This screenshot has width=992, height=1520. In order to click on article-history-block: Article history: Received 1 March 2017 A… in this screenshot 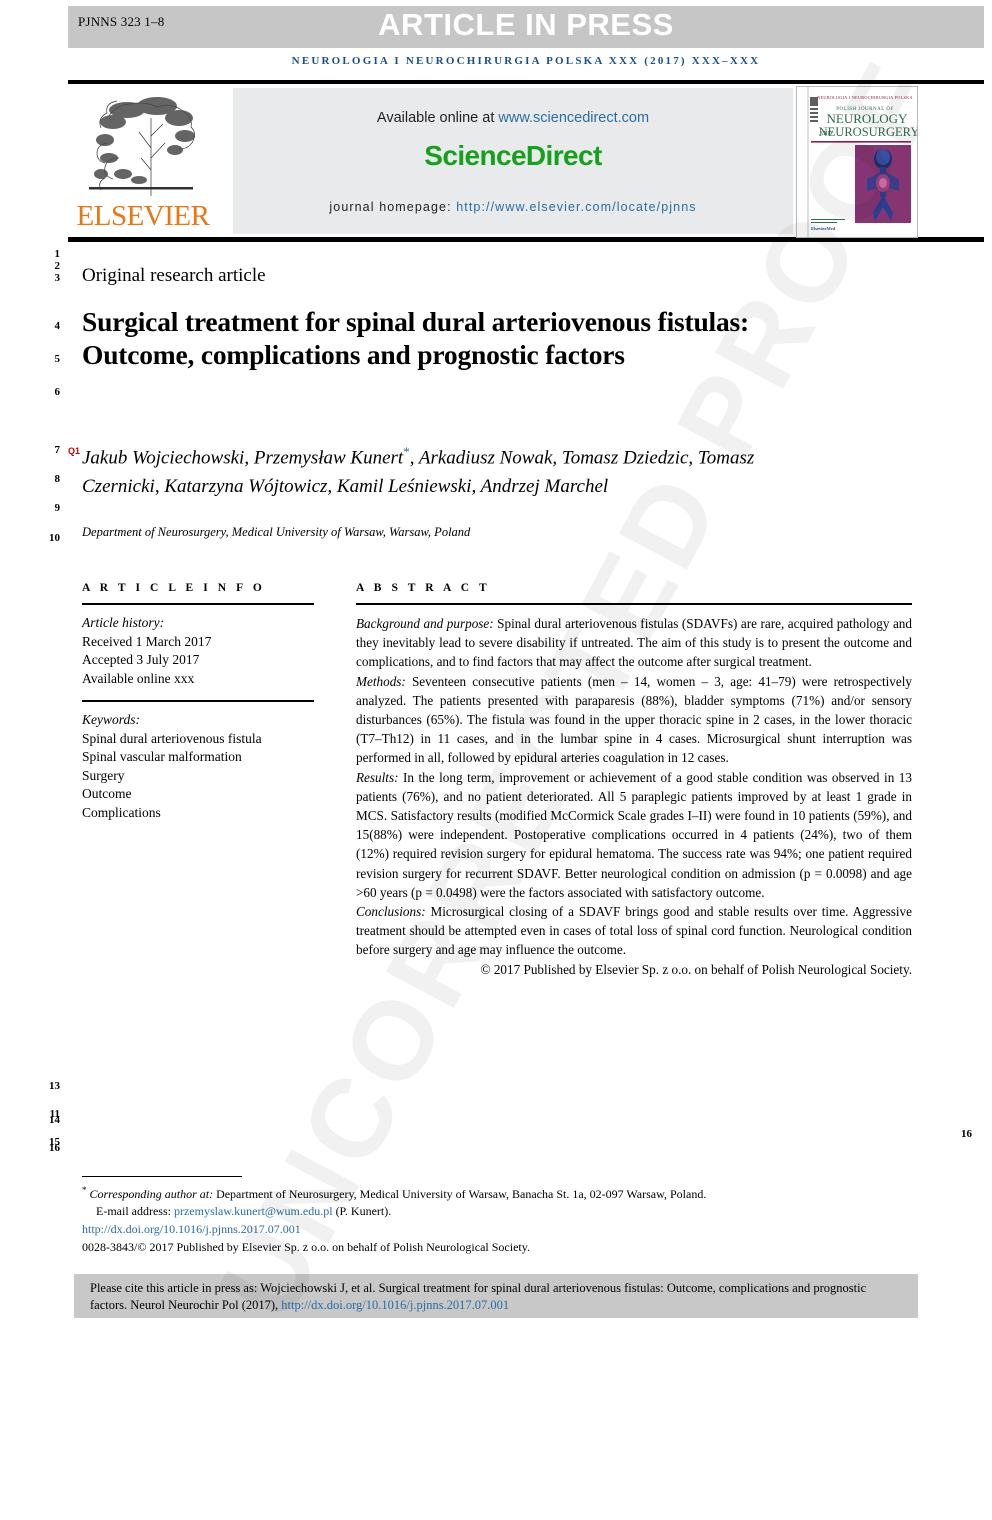, I will do `click(198, 651)`.